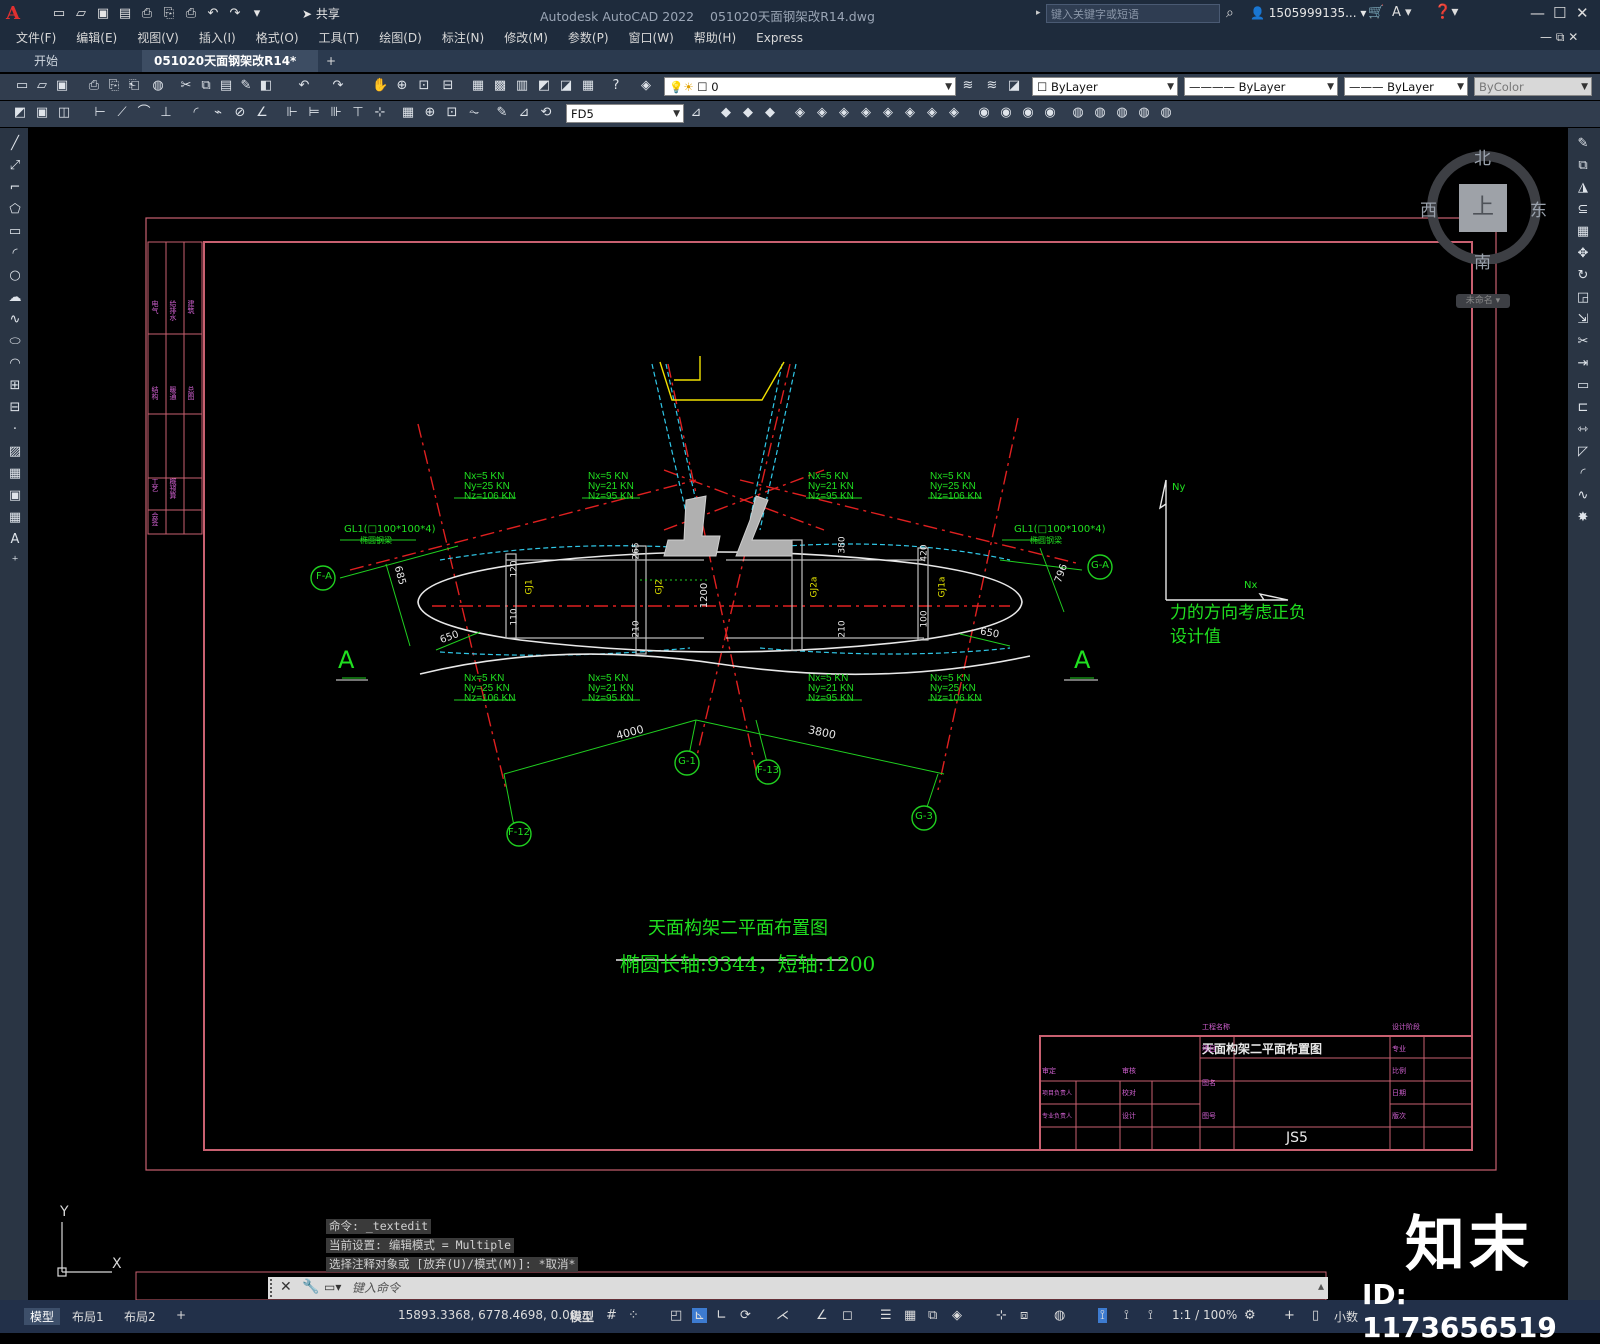 This screenshot has height=1344, width=1600. Describe the element at coordinates (625, 113) in the screenshot. I see `dimstyle-dropdown: FD5 ▼` at that location.